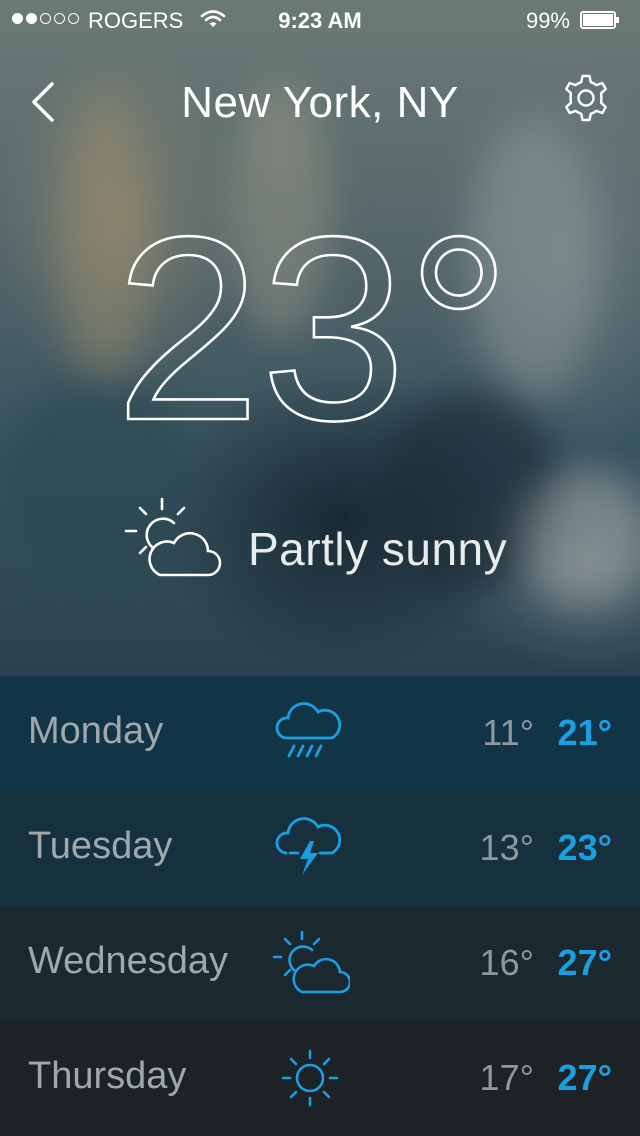 The height and width of the screenshot is (1136, 640). I want to click on forecast-row-wednesday: Wednesday 16° 27°, so click(320, 963).